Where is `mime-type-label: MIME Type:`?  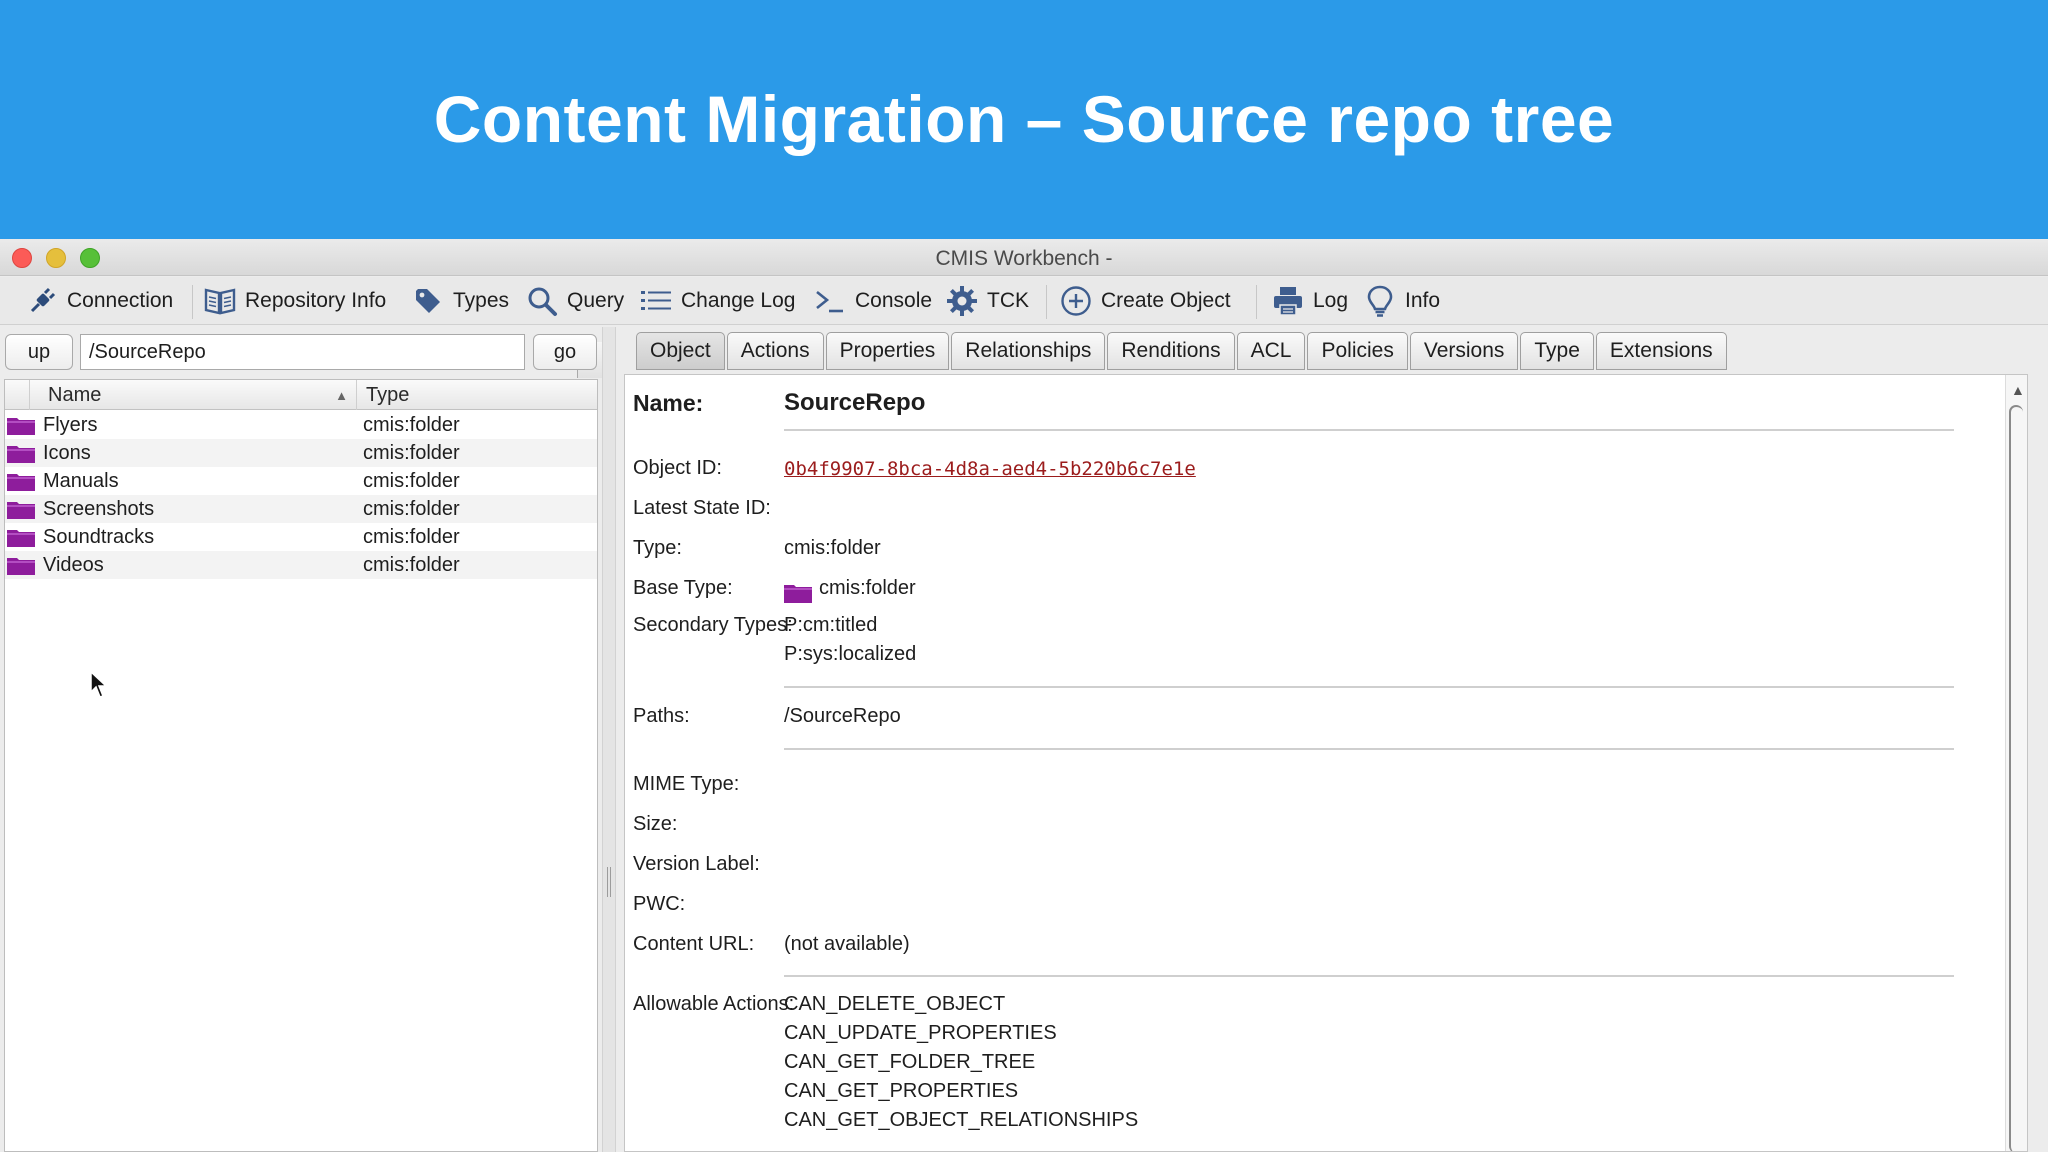
mime-type-label: MIME Type: is located at coordinates (686, 784).